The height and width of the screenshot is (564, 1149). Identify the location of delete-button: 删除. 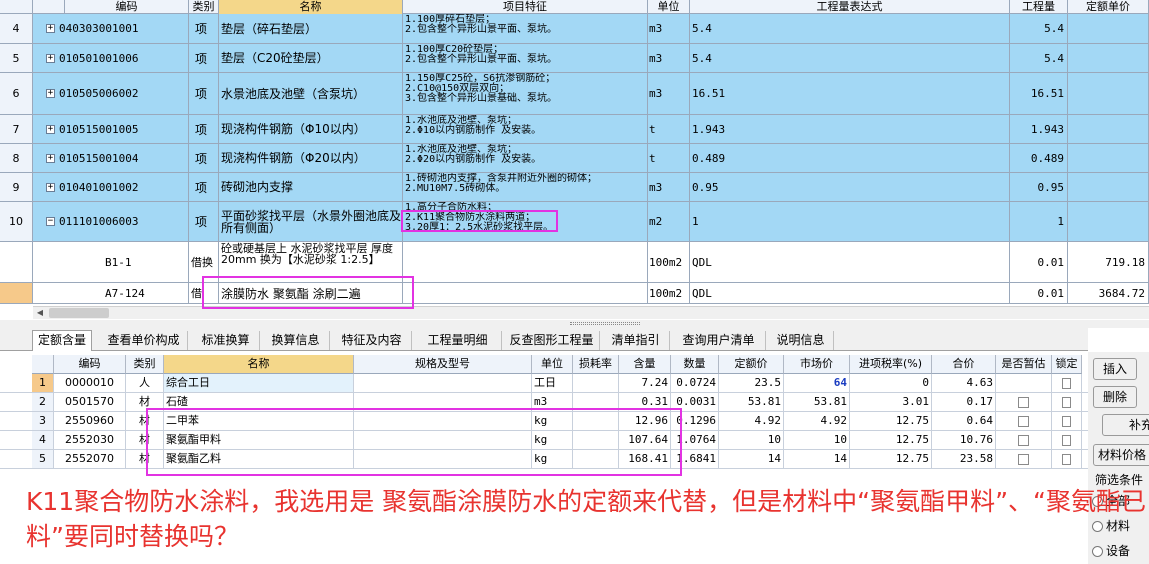
(1115, 397).